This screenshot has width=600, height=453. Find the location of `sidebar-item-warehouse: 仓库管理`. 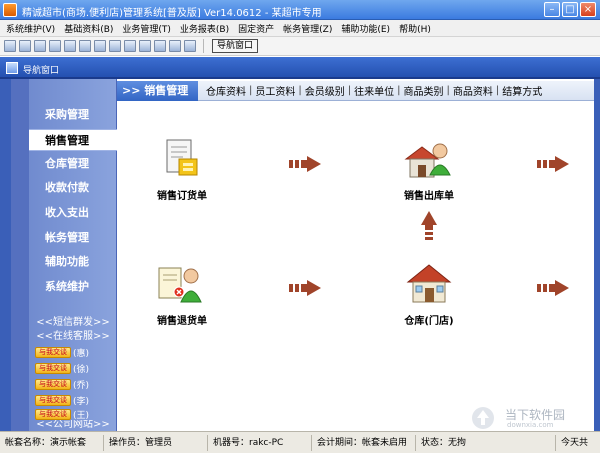

sidebar-item-warehouse: 仓库管理 is located at coordinates (73, 164).